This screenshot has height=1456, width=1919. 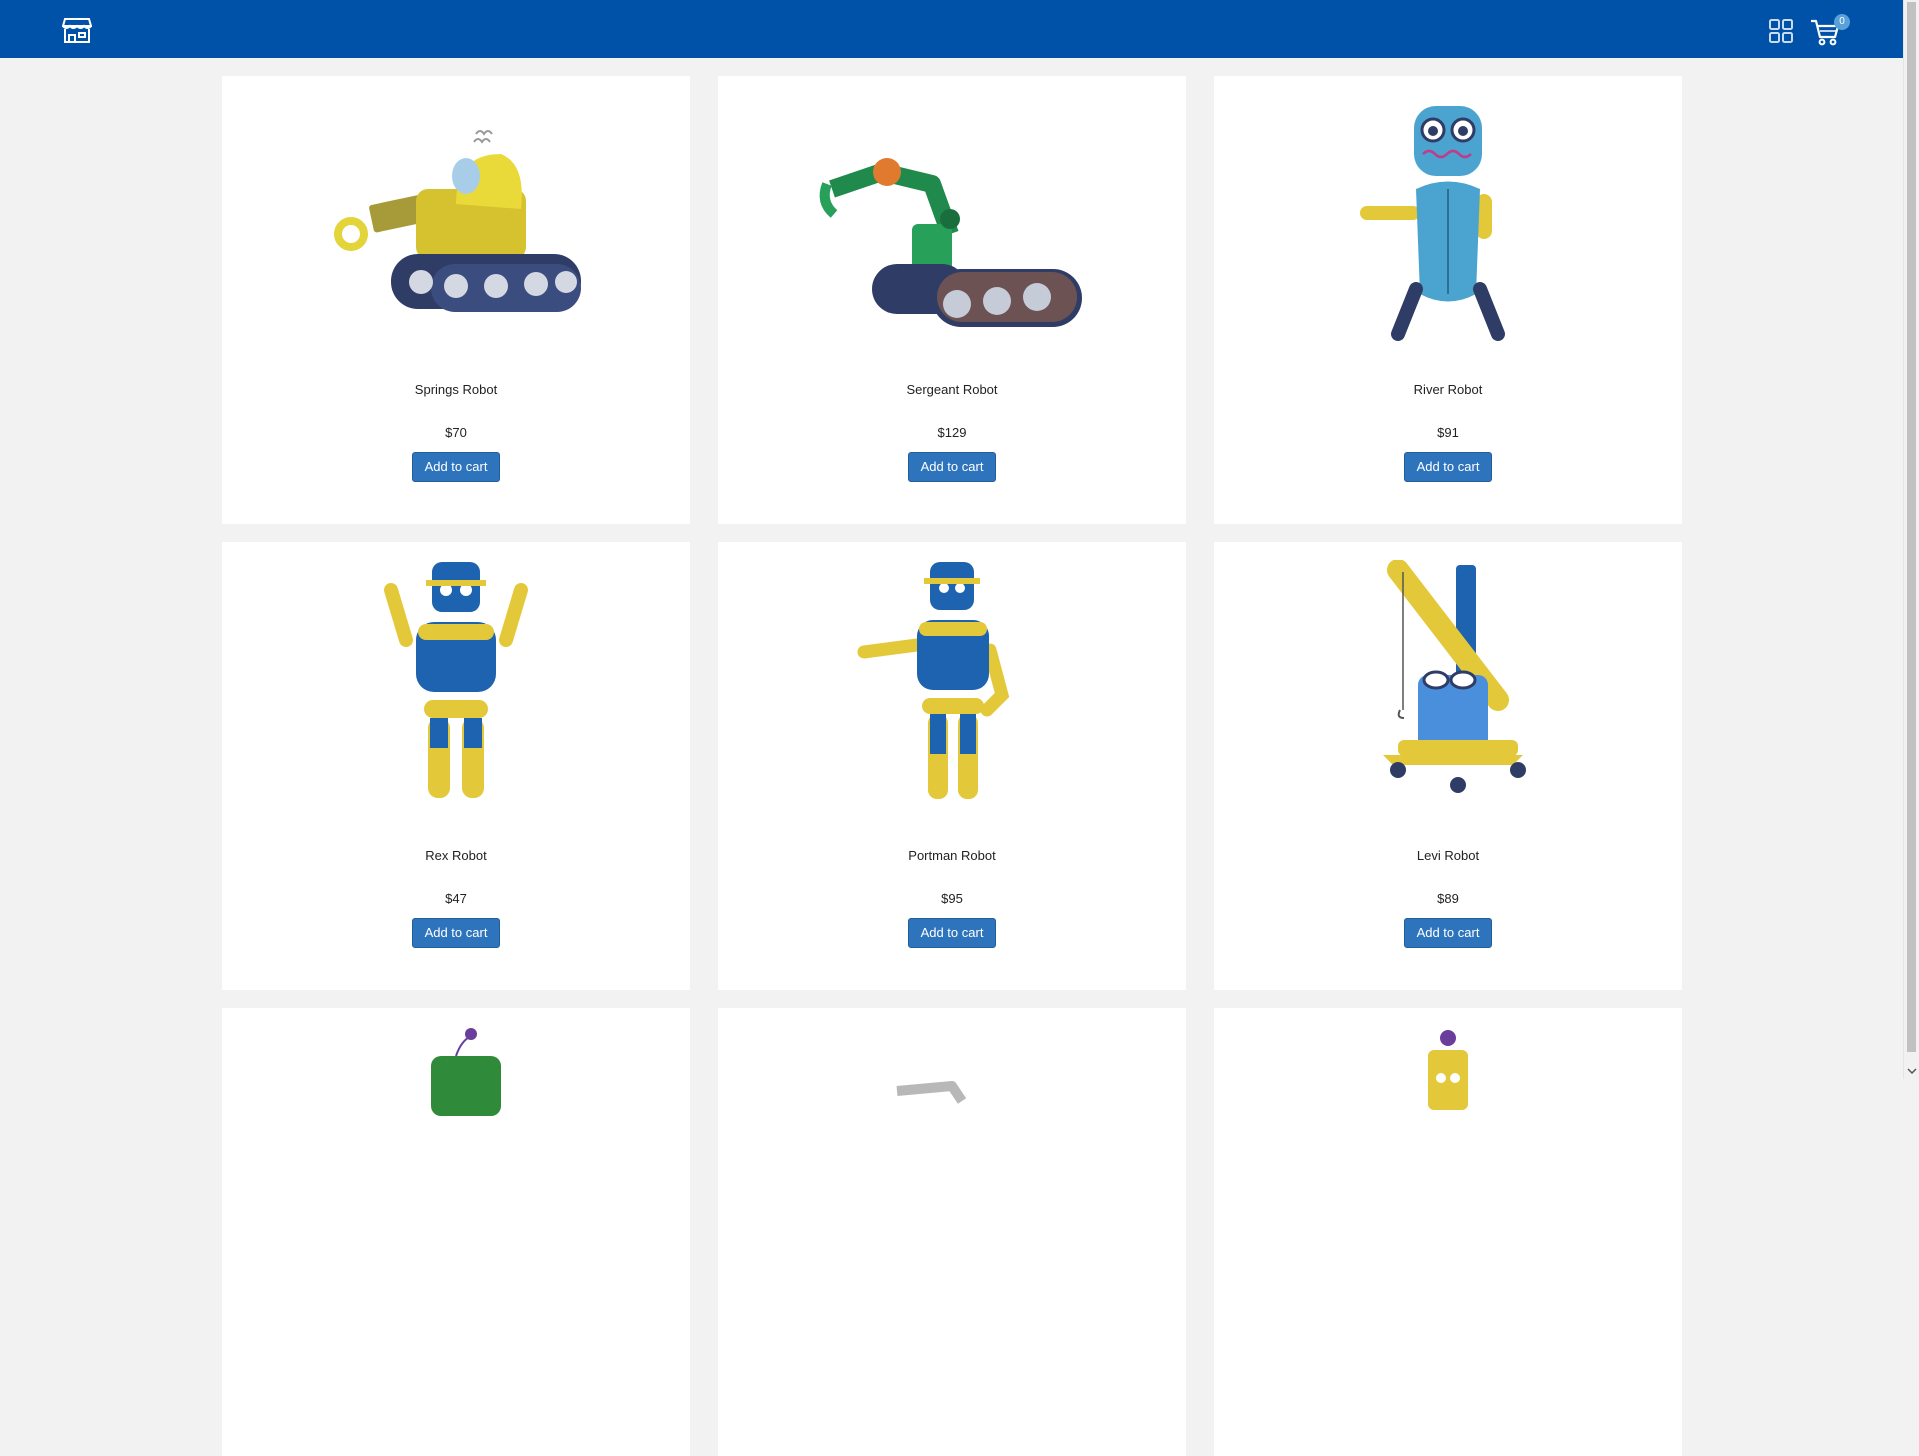 I want to click on chevron-down-icon, so click(x=1912, y=1071).